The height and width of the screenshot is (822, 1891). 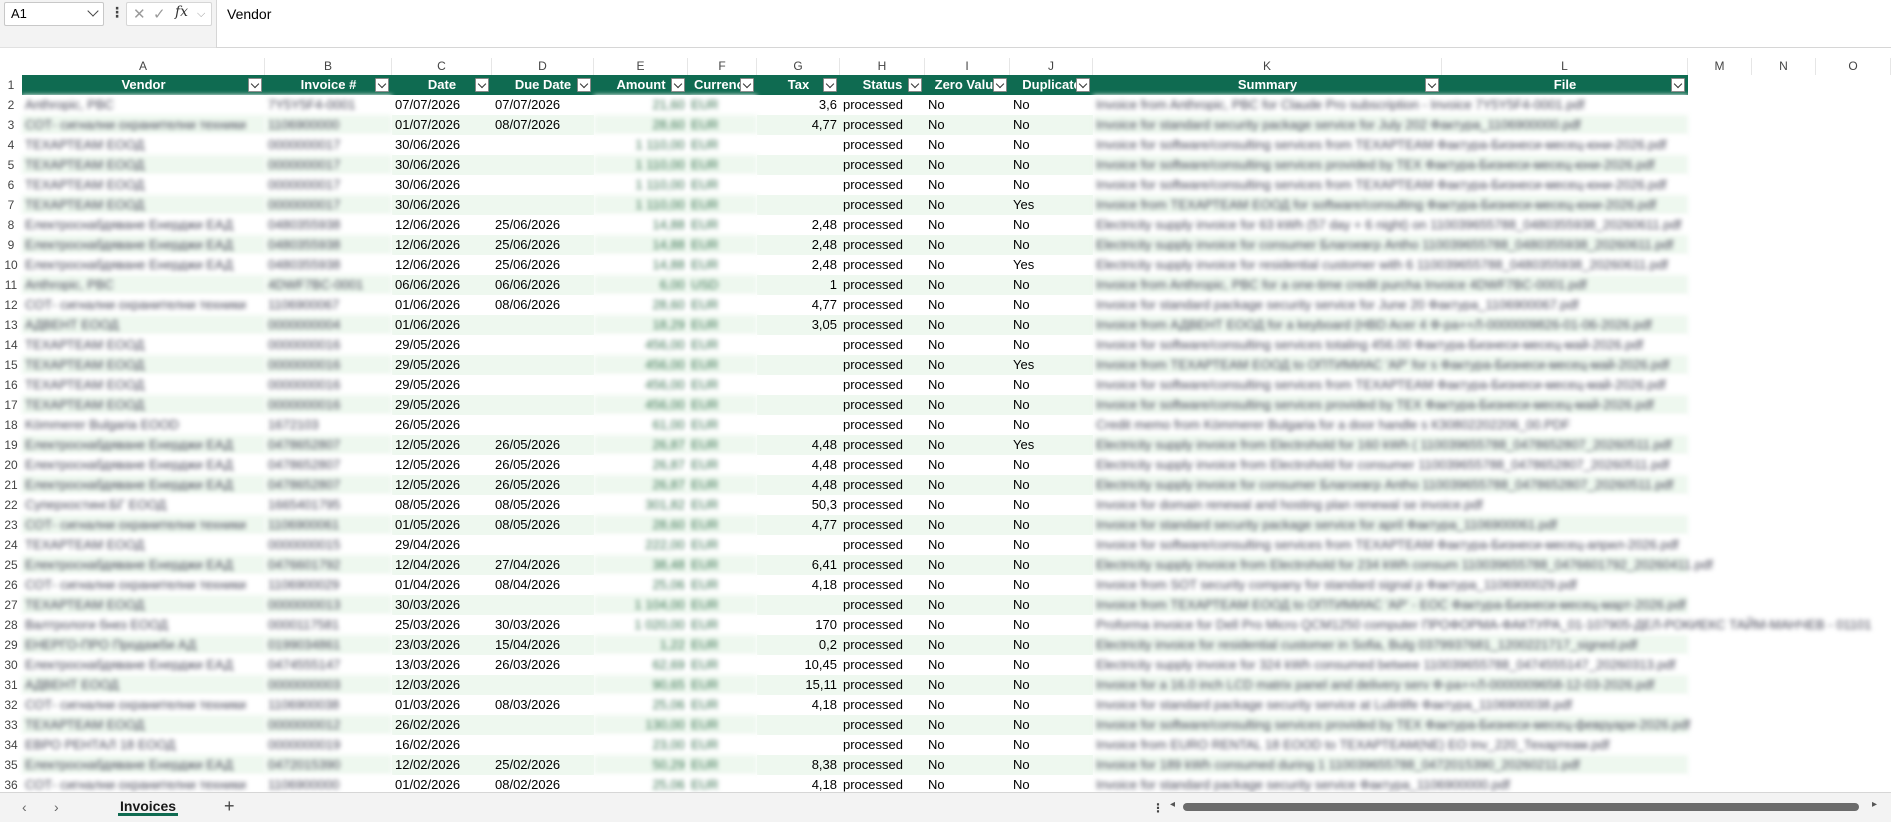 What do you see at coordinates (543, 66) in the screenshot?
I see `column-header-d: D` at bounding box center [543, 66].